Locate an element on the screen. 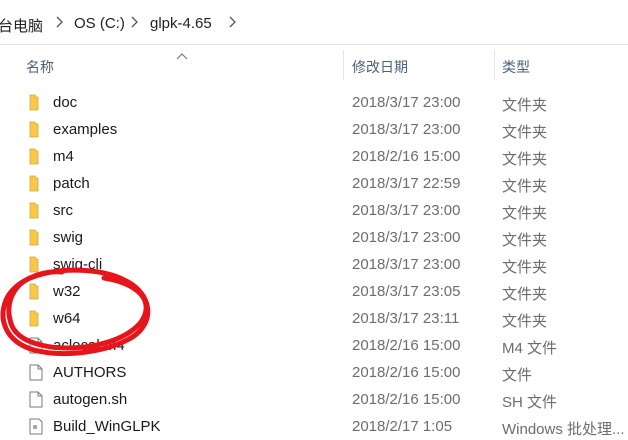 The width and height of the screenshot is (628, 440). file-row: examples 2018/3/17 23:00 文件夹 is located at coordinates (314, 129).